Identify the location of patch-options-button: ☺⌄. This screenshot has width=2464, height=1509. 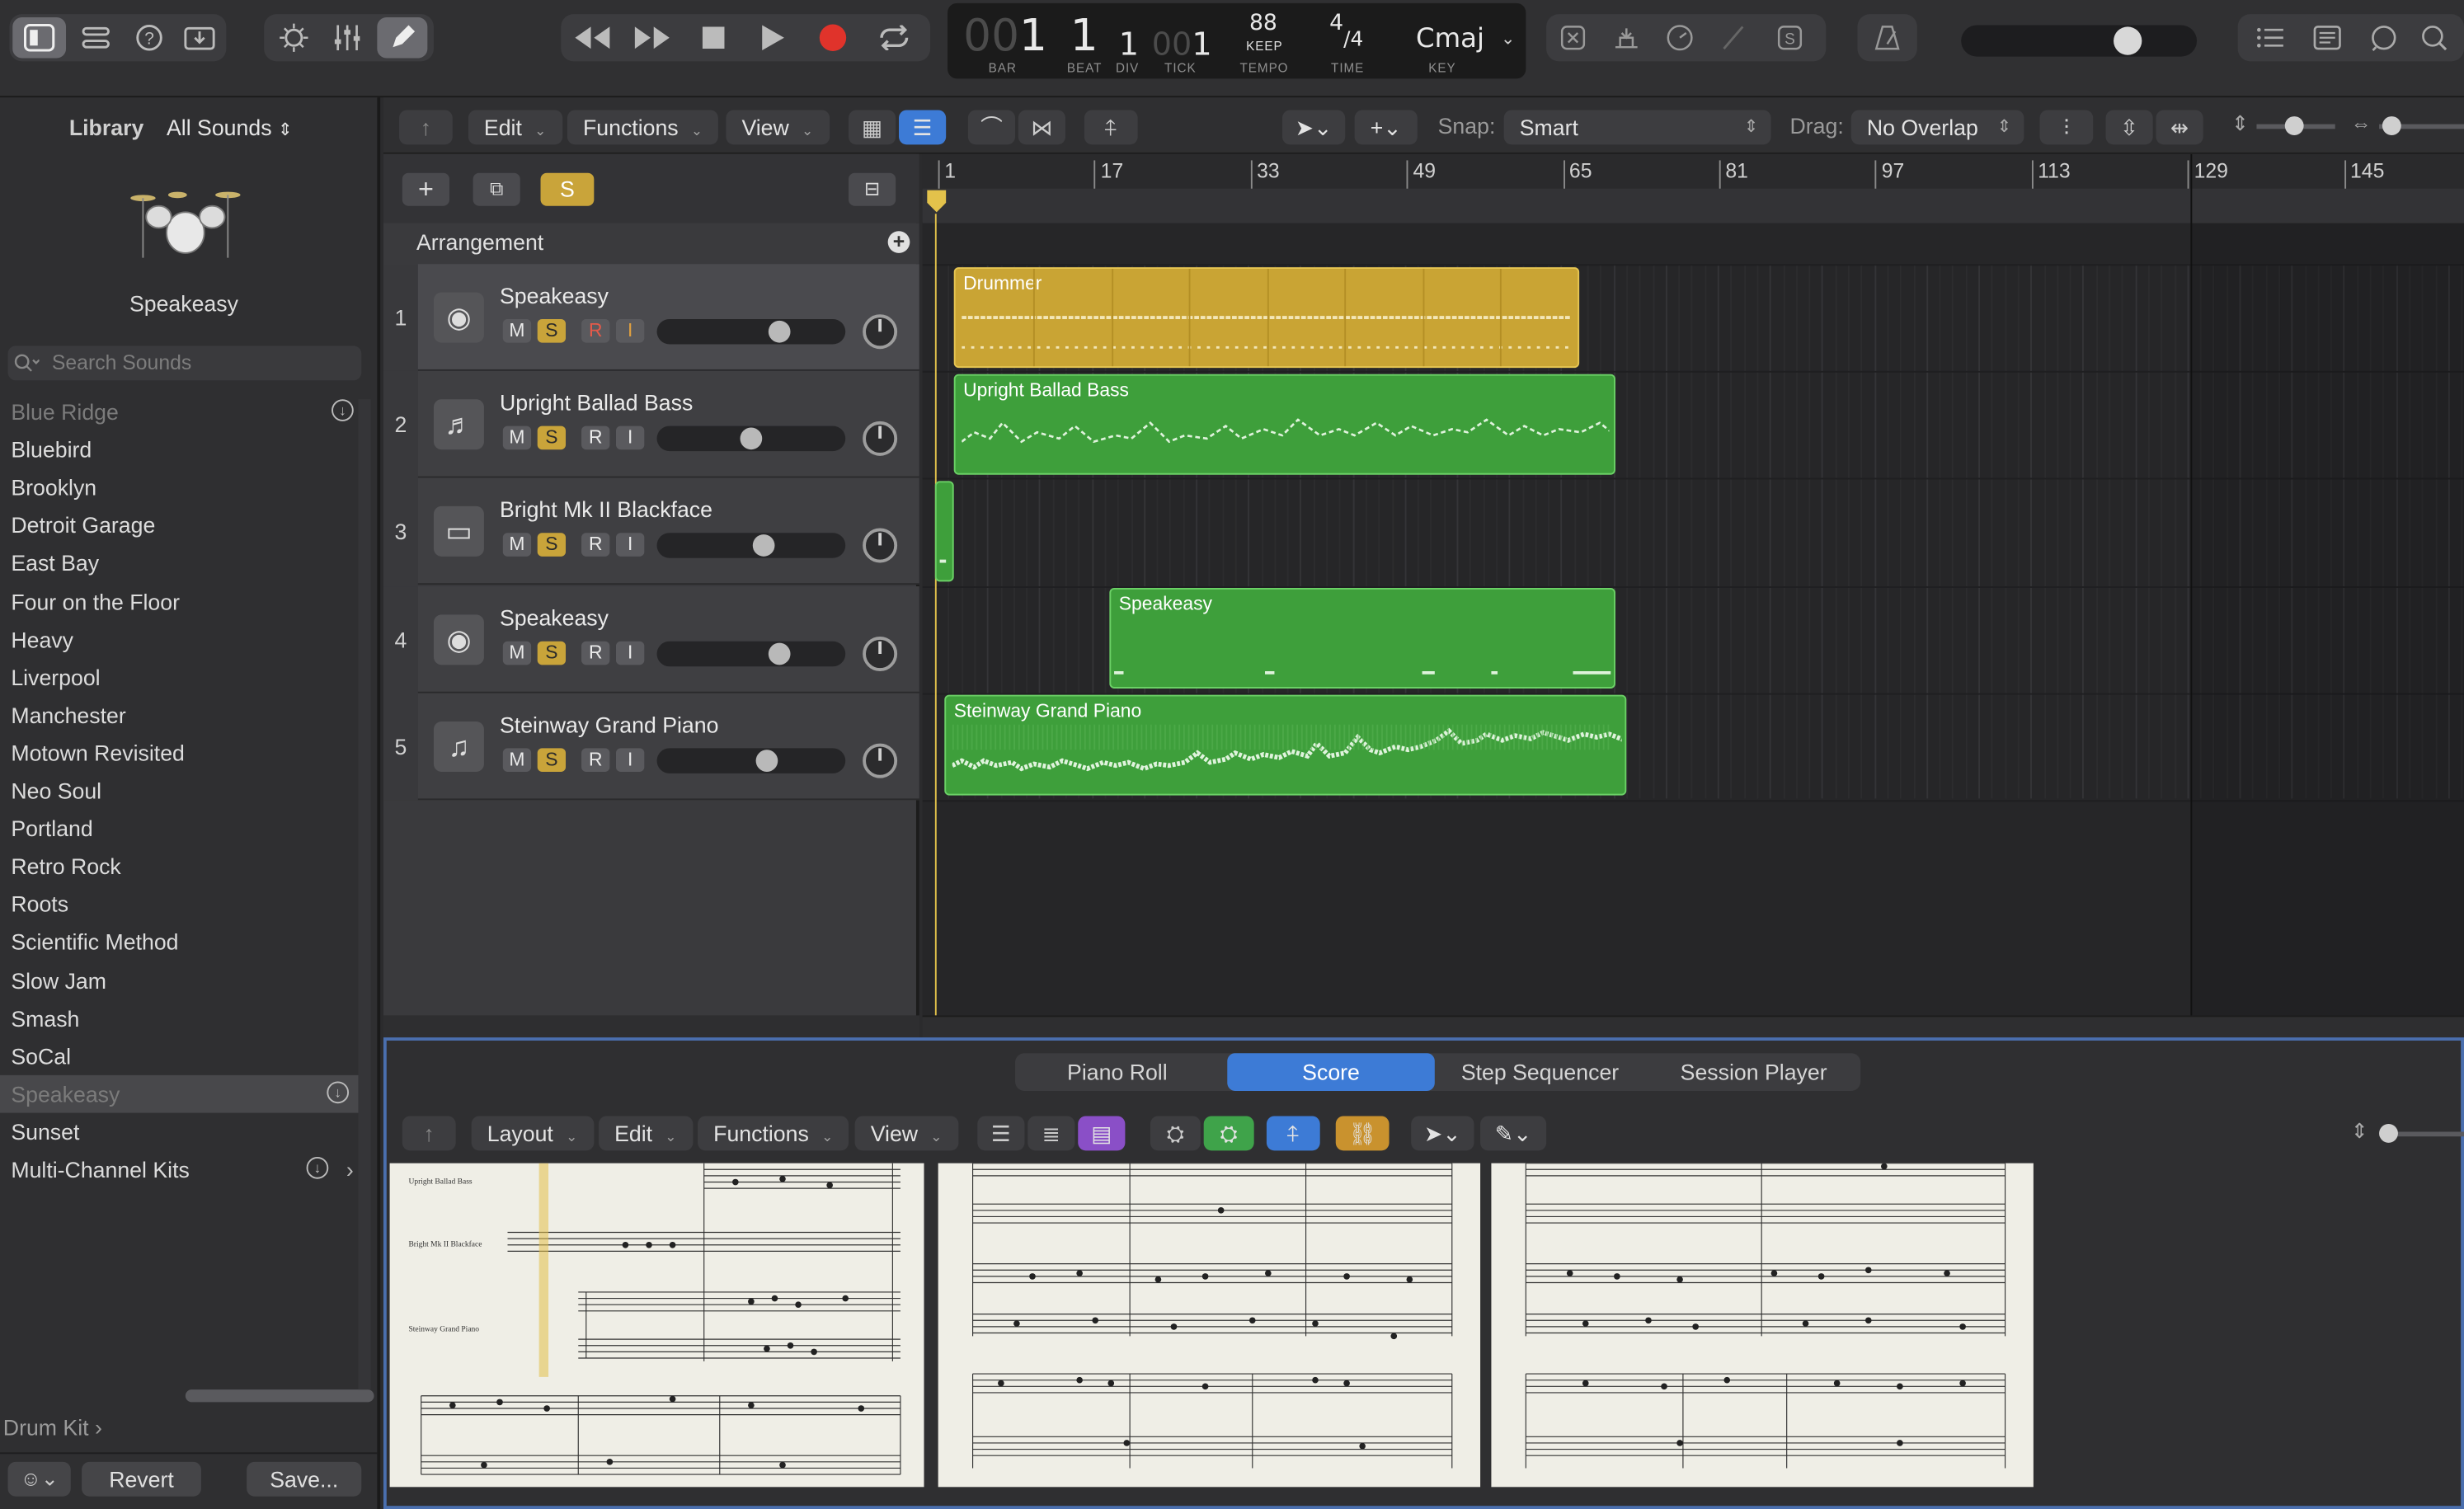
(39, 1479).